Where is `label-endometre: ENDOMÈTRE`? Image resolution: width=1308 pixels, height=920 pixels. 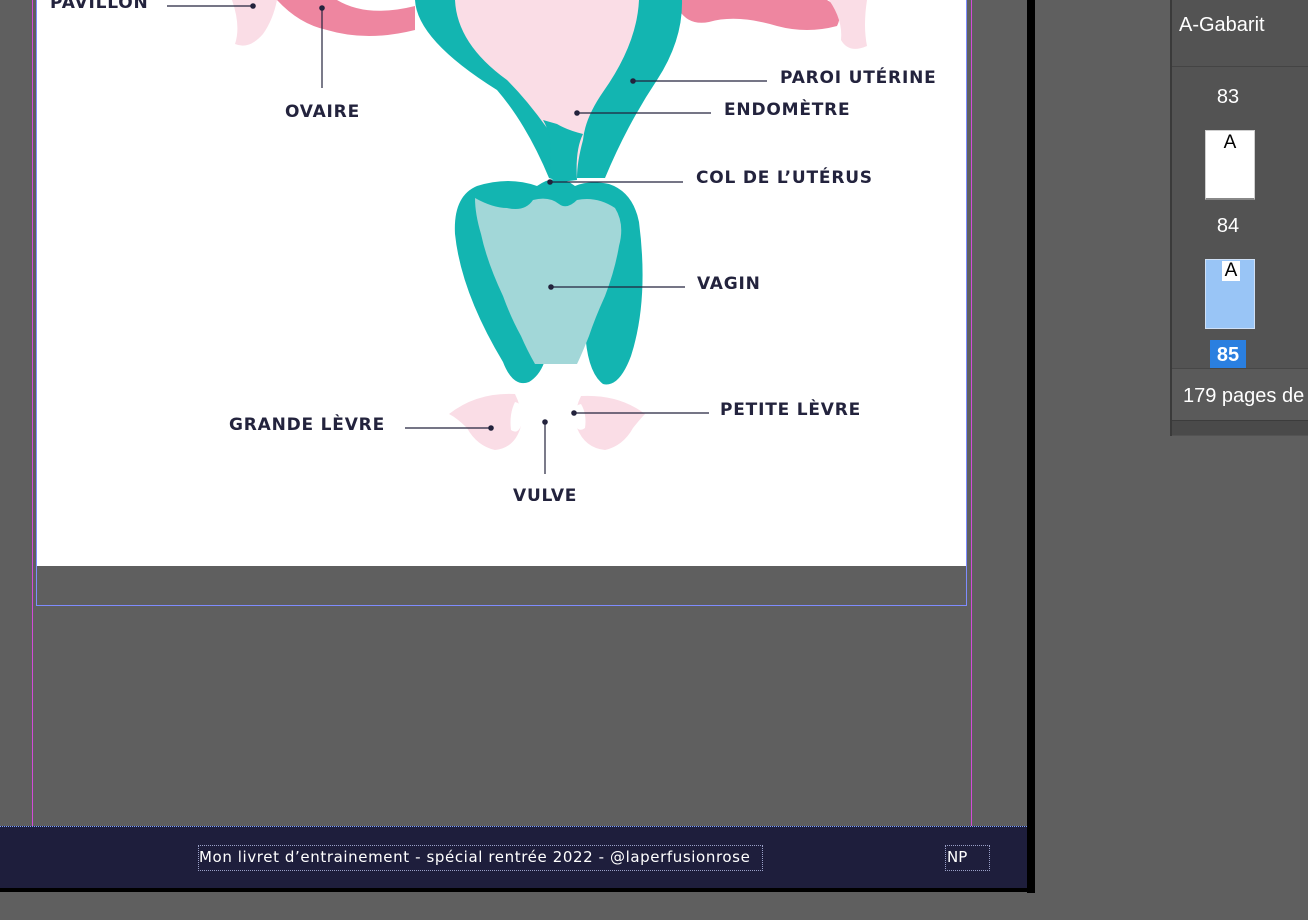 label-endometre: ENDOMÈTRE is located at coordinates (787, 109).